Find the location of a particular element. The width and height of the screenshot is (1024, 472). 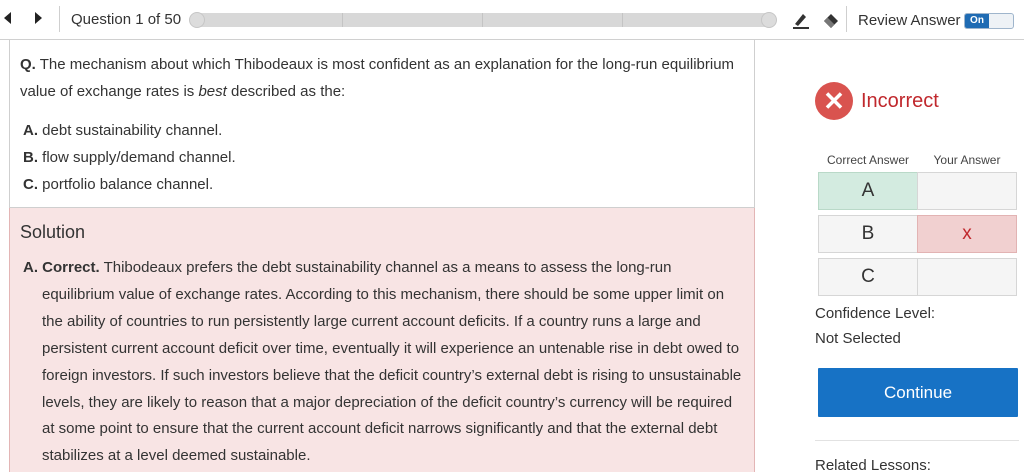

option-text: flow supply/demand channel. is located at coordinates (139, 157).